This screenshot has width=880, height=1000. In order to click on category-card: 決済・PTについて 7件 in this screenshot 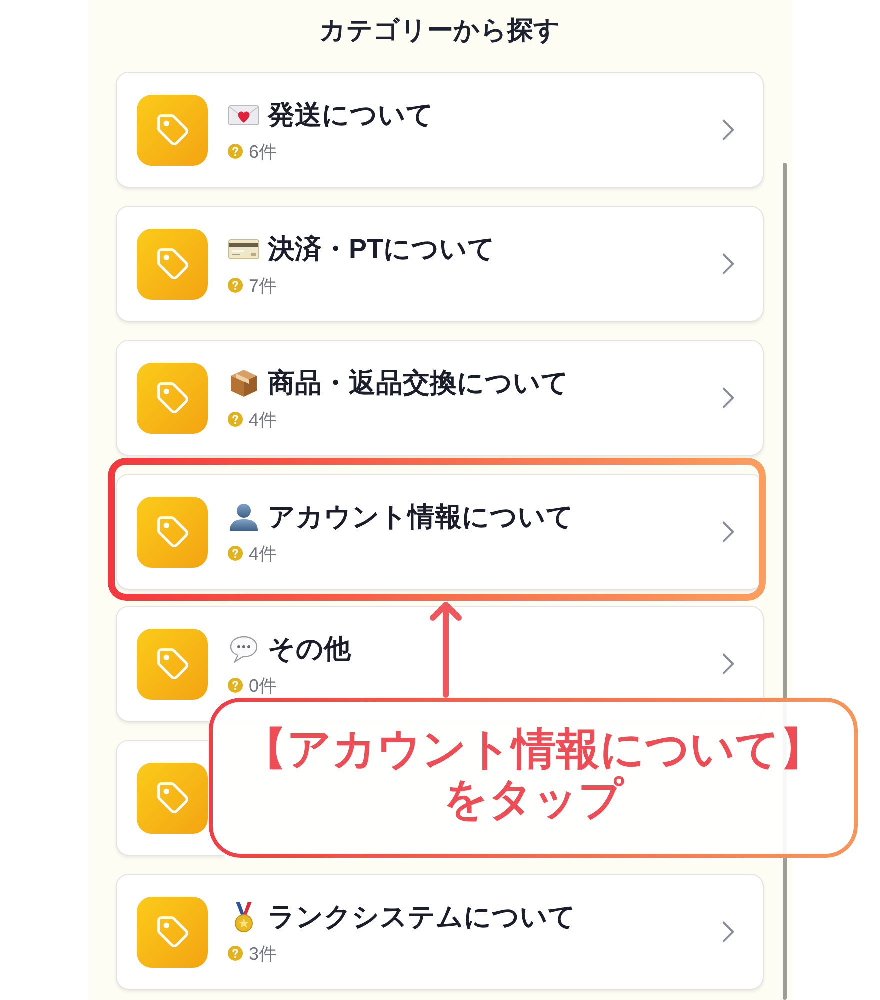, I will do `click(440, 264)`.